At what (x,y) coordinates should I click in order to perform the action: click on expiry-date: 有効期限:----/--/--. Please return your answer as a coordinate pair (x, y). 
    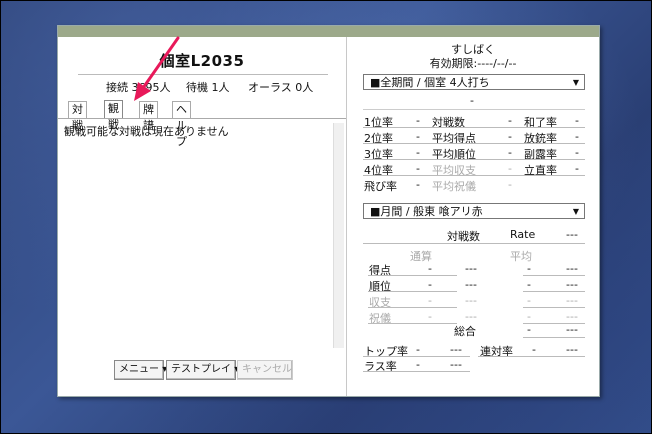
    Looking at the image, I should click on (473, 63).